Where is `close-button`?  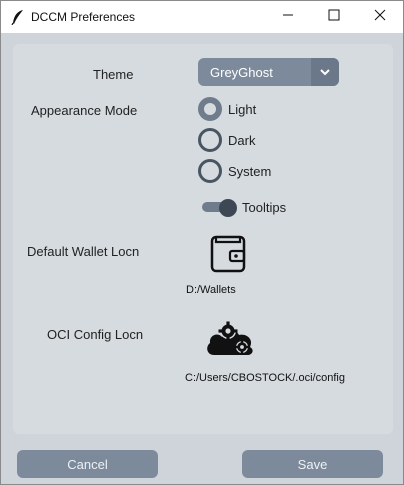
close-button is located at coordinates (380, 17).